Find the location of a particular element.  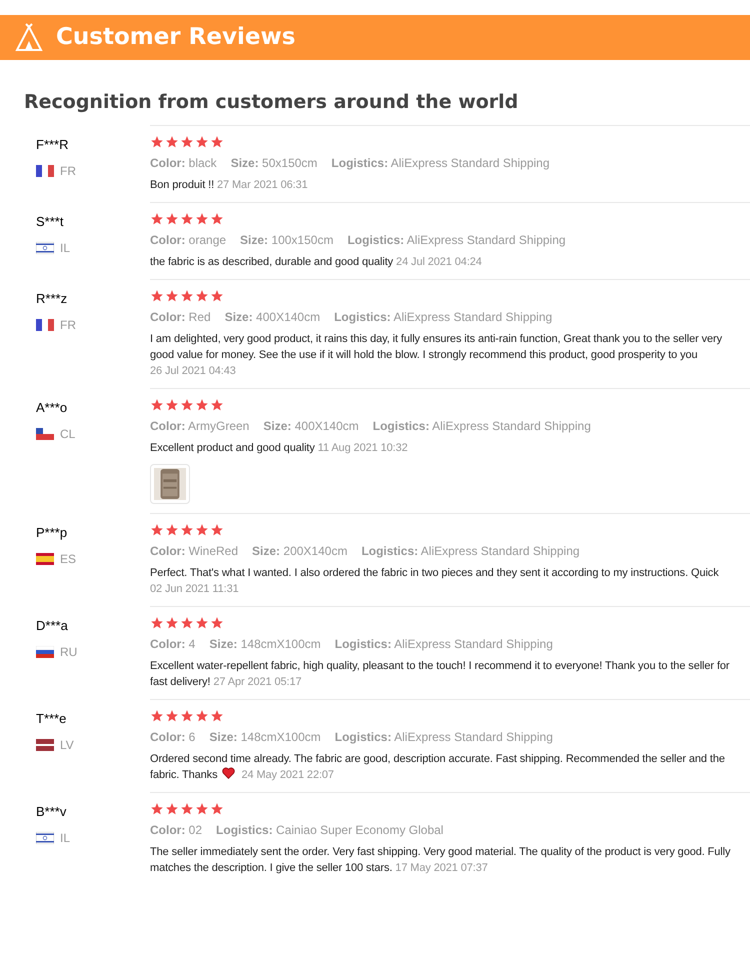

review-text: Excellent product and good quality 11 Aug 2021 10:32 is located at coordinates (279, 448).